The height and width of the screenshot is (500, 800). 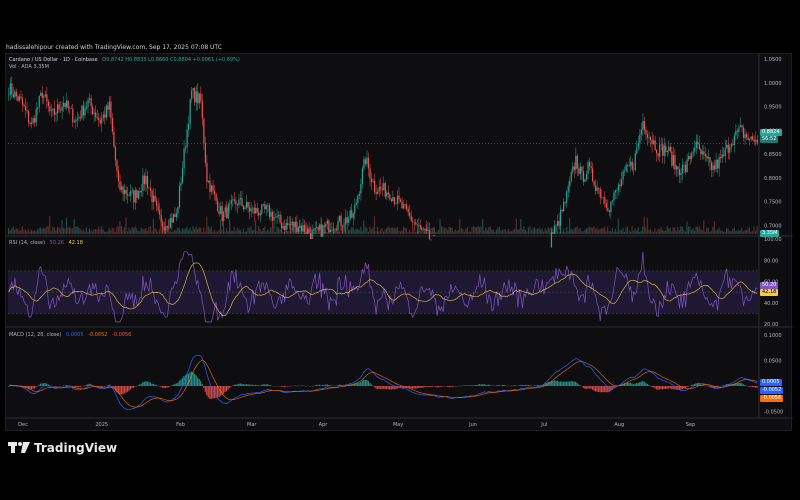 I want to click on rsi-ma-value: 42.18, so click(x=75, y=243).